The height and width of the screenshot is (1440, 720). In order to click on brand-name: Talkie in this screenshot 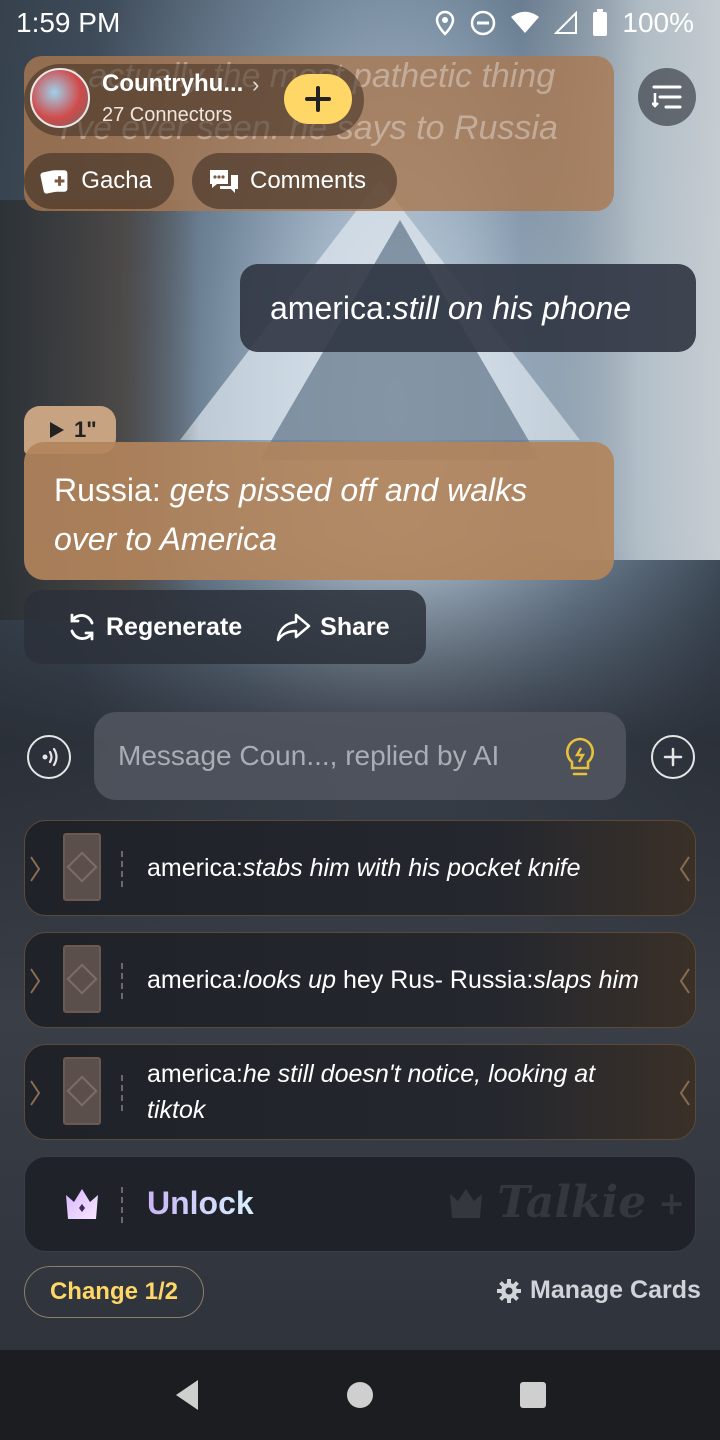, I will do `click(572, 1202)`.